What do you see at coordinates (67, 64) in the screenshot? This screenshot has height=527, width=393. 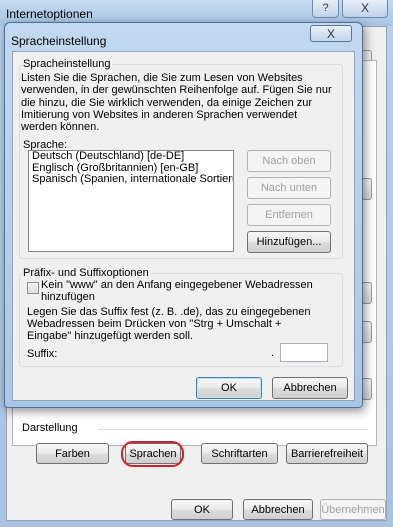 I see `language-group-legend: Spracheinstellung` at bounding box center [67, 64].